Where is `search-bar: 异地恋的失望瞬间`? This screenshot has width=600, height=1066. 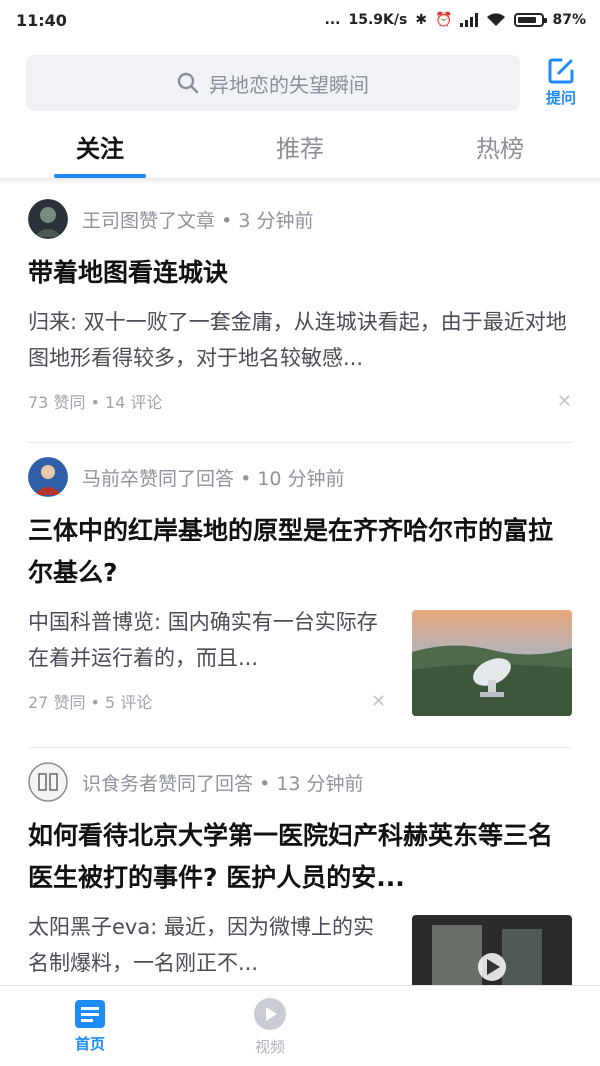
search-bar: 异地恋的失望瞬间 is located at coordinates (273, 83).